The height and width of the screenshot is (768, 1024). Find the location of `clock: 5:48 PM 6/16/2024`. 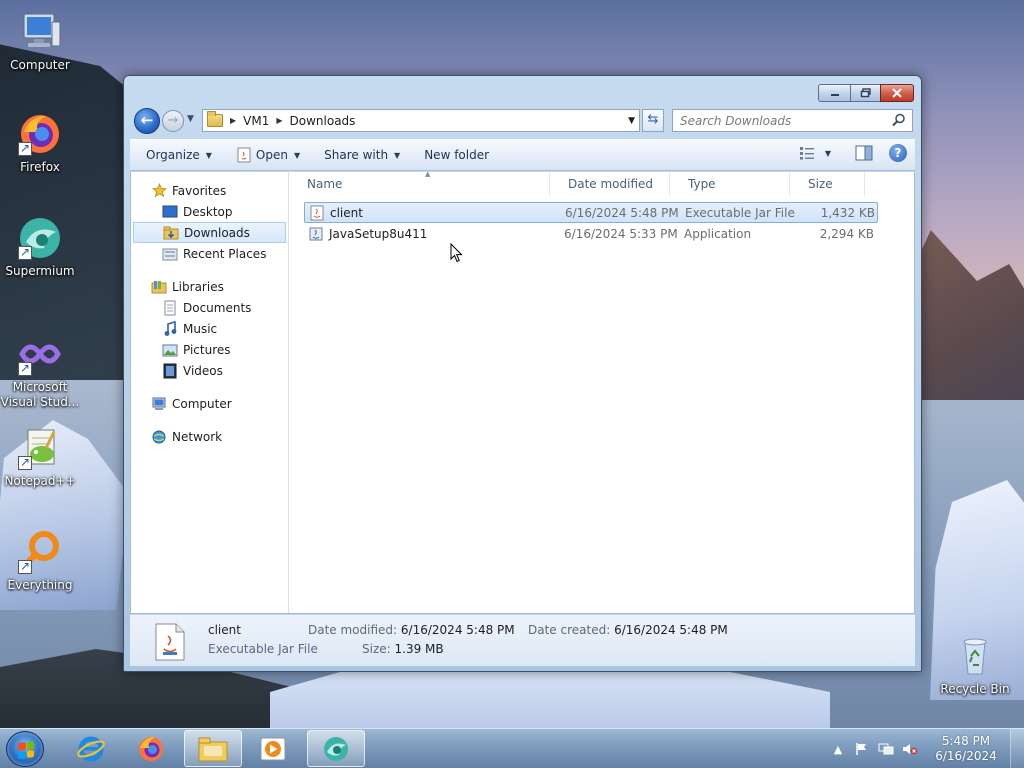

clock: 5:48 PM 6/16/2024 is located at coordinates (966, 749).